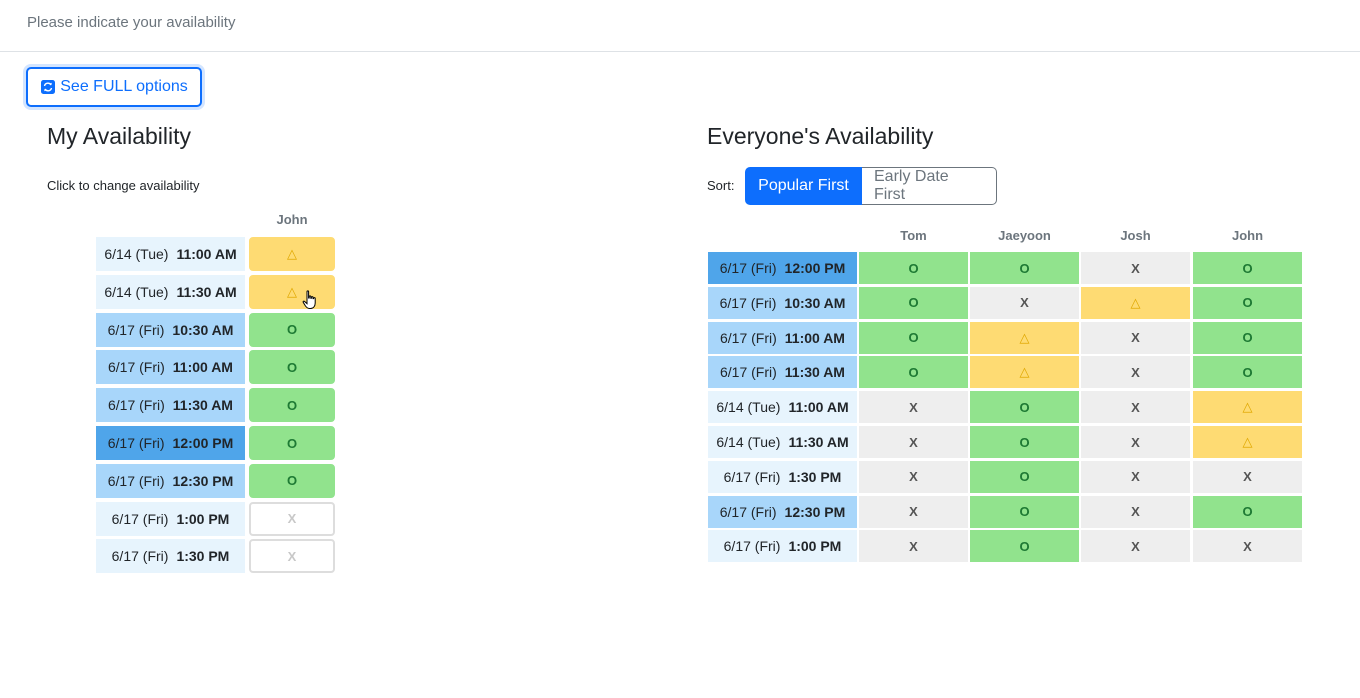  What do you see at coordinates (803, 186) in the screenshot?
I see `sort-popular-first-button: Popular First` at bounding box center [803, 186].